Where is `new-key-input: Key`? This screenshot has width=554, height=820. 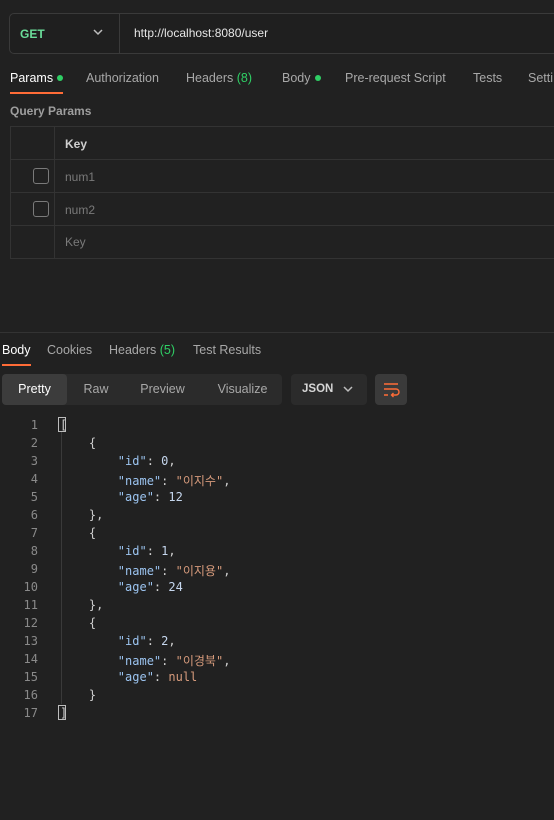 new-key-input: Key is located at coordinates (75, 242).